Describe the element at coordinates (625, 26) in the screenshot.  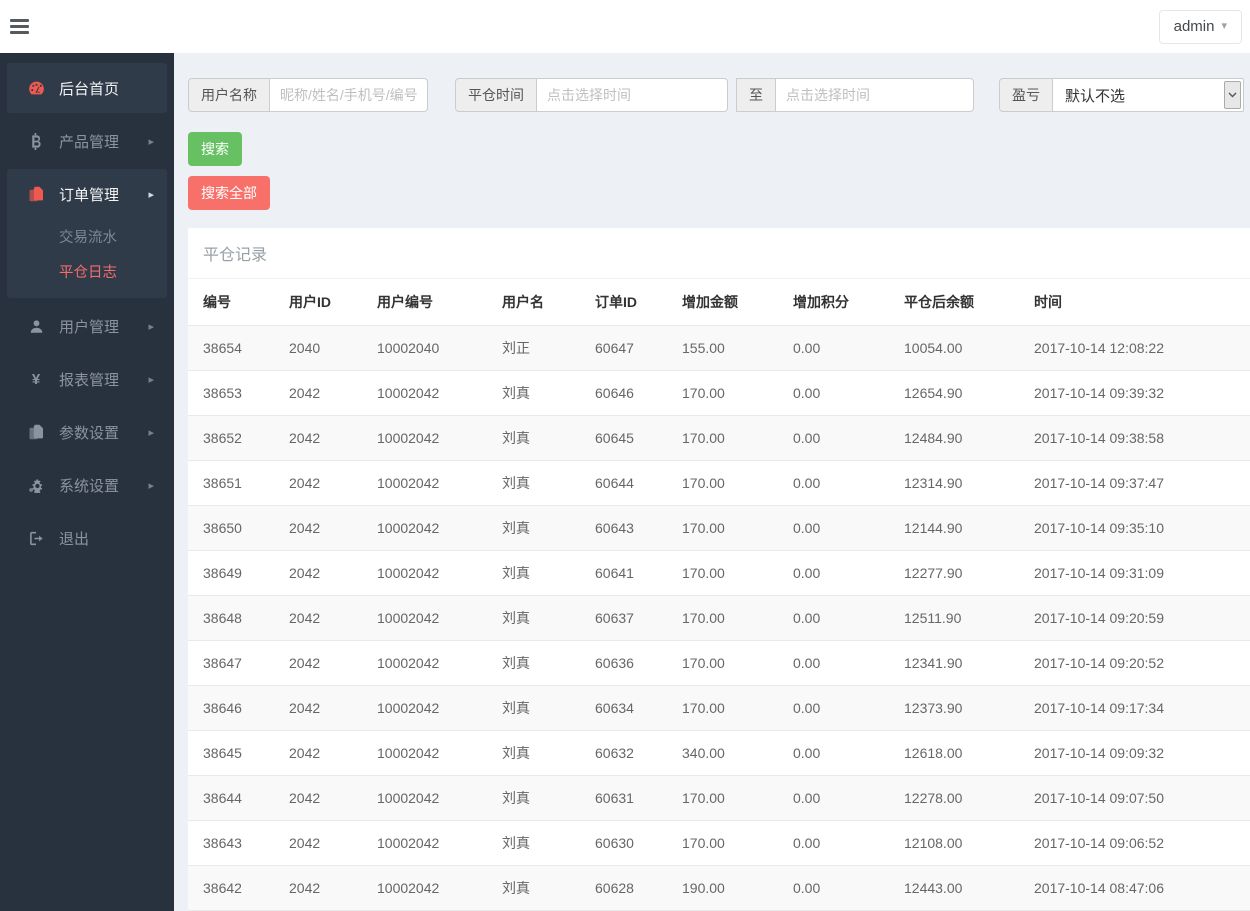
I see `top-bar: admin ▾` at that location.